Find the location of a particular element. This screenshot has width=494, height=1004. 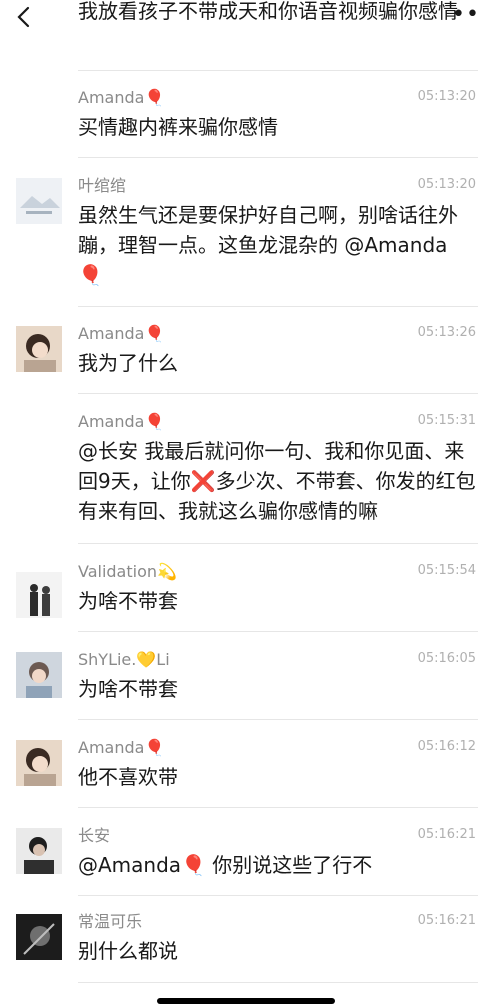

sender-name: 常温可乐 is located at coordinates (110, 922).